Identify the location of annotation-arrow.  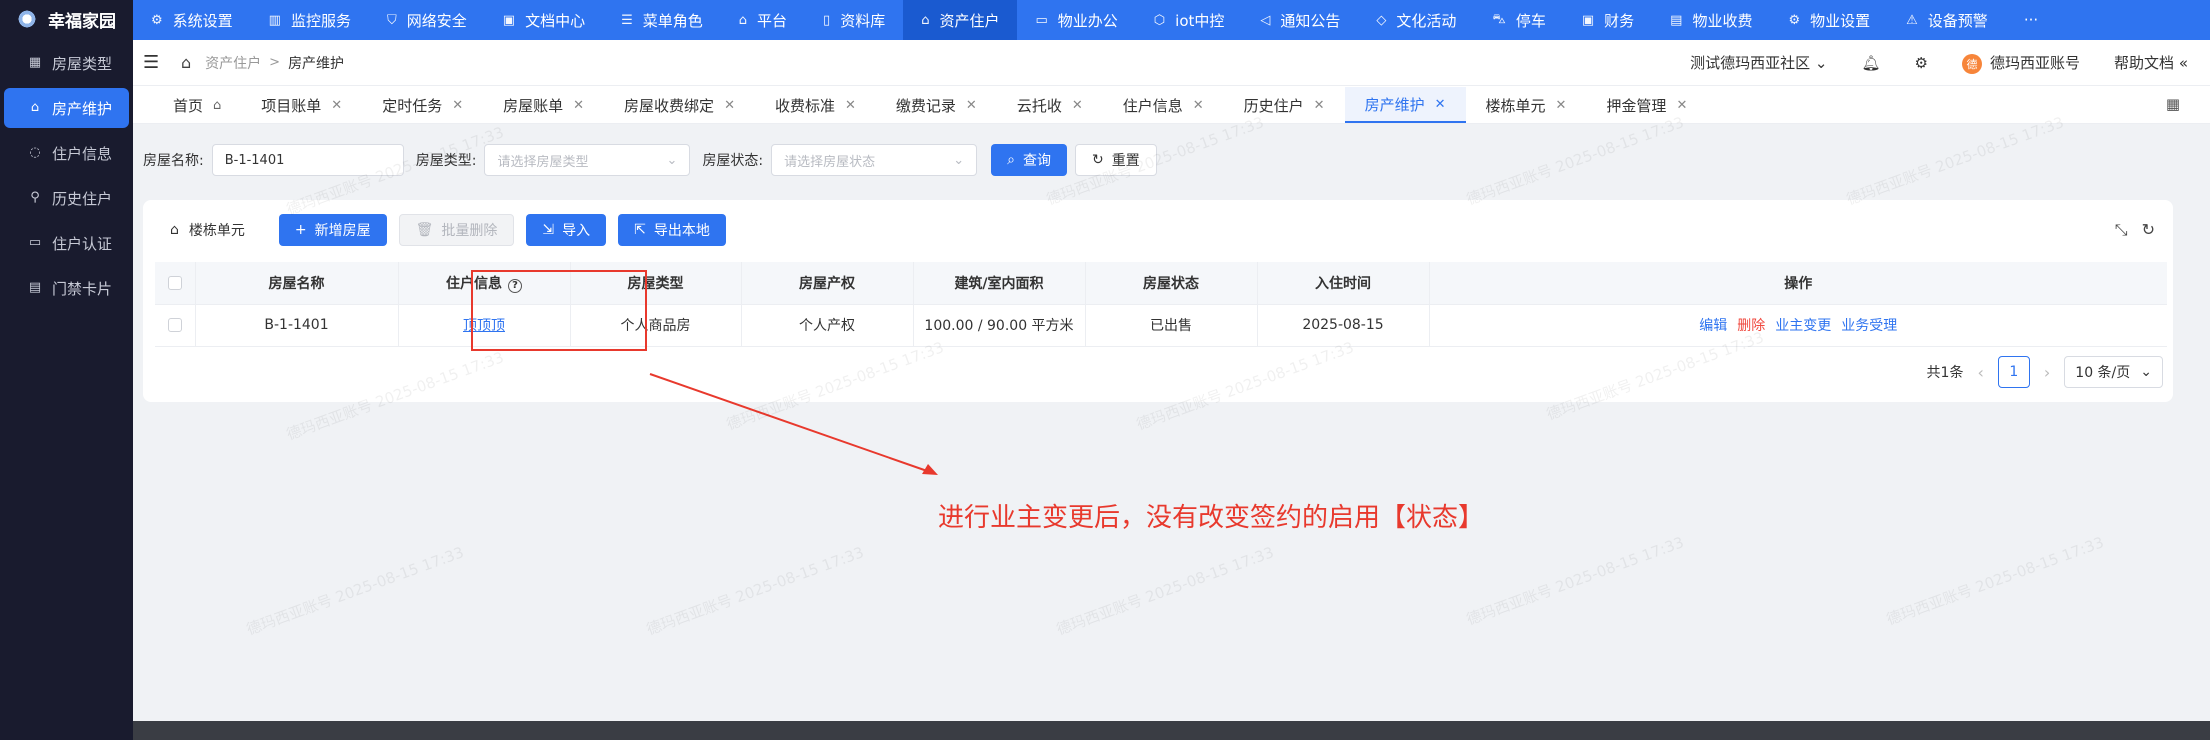
(793, 424).